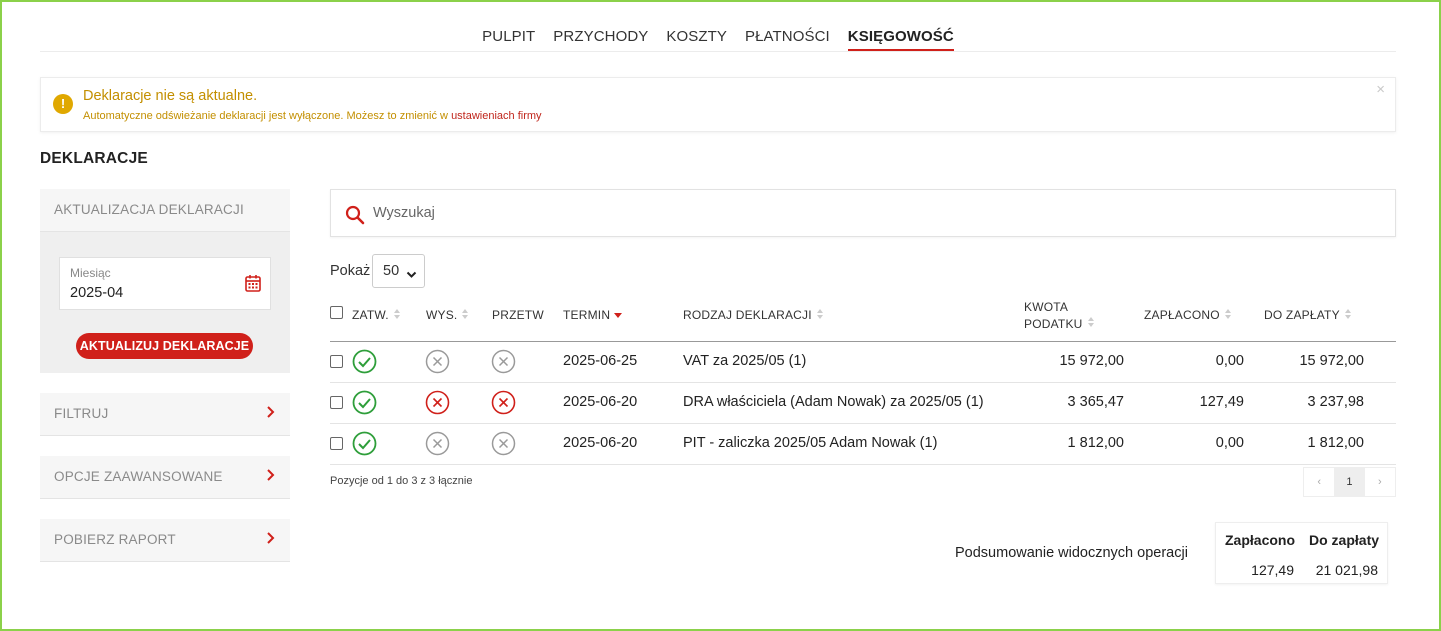 This screenshot has width=1441, height=631. What do you see at coordinates (165, 414) in the screenshot?
I see `sidebar-item-filter: FILTRUJ` at bounding box center [165, 414].